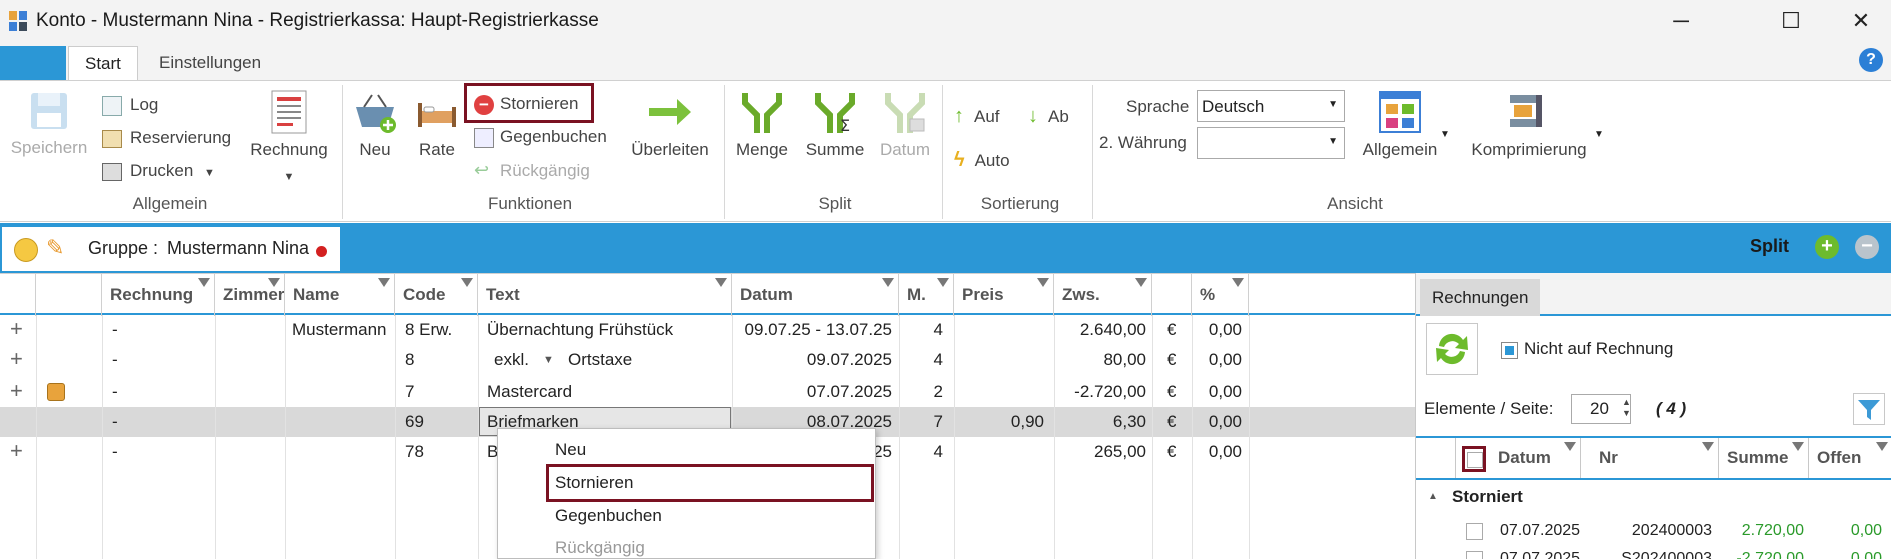 This screenshot has width=1891, height=559. I want to click on sort-auto-button: ϟ Auto, so click(982, 160).